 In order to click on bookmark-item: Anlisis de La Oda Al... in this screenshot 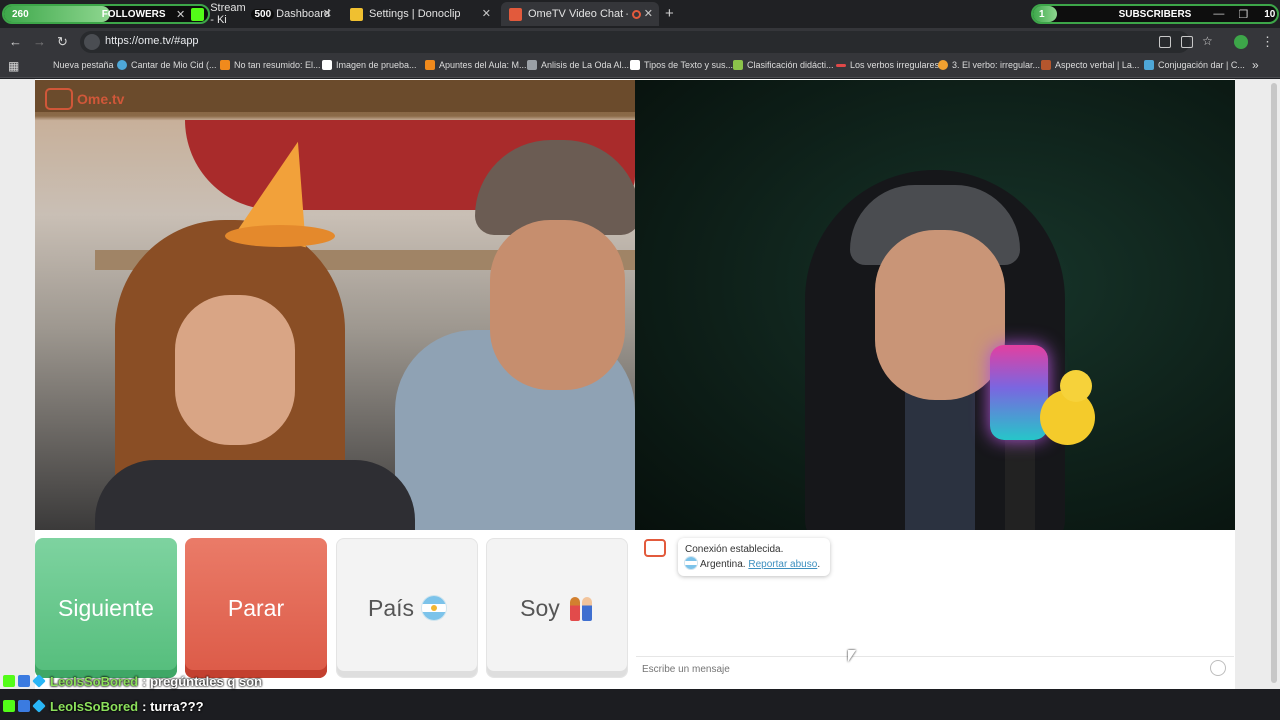, I will do `click(578, 65)`.